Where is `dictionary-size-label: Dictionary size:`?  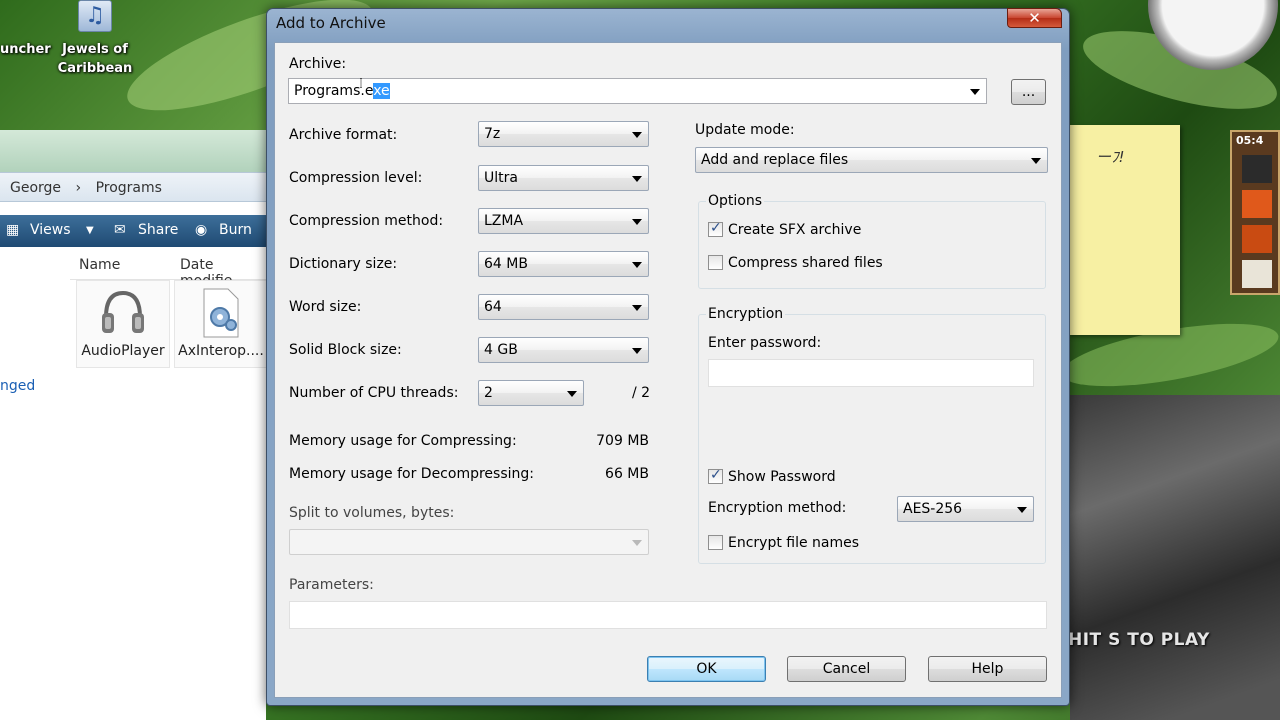
dictionary-size-label: Dictionary size: is located at coordinates (343, 264).